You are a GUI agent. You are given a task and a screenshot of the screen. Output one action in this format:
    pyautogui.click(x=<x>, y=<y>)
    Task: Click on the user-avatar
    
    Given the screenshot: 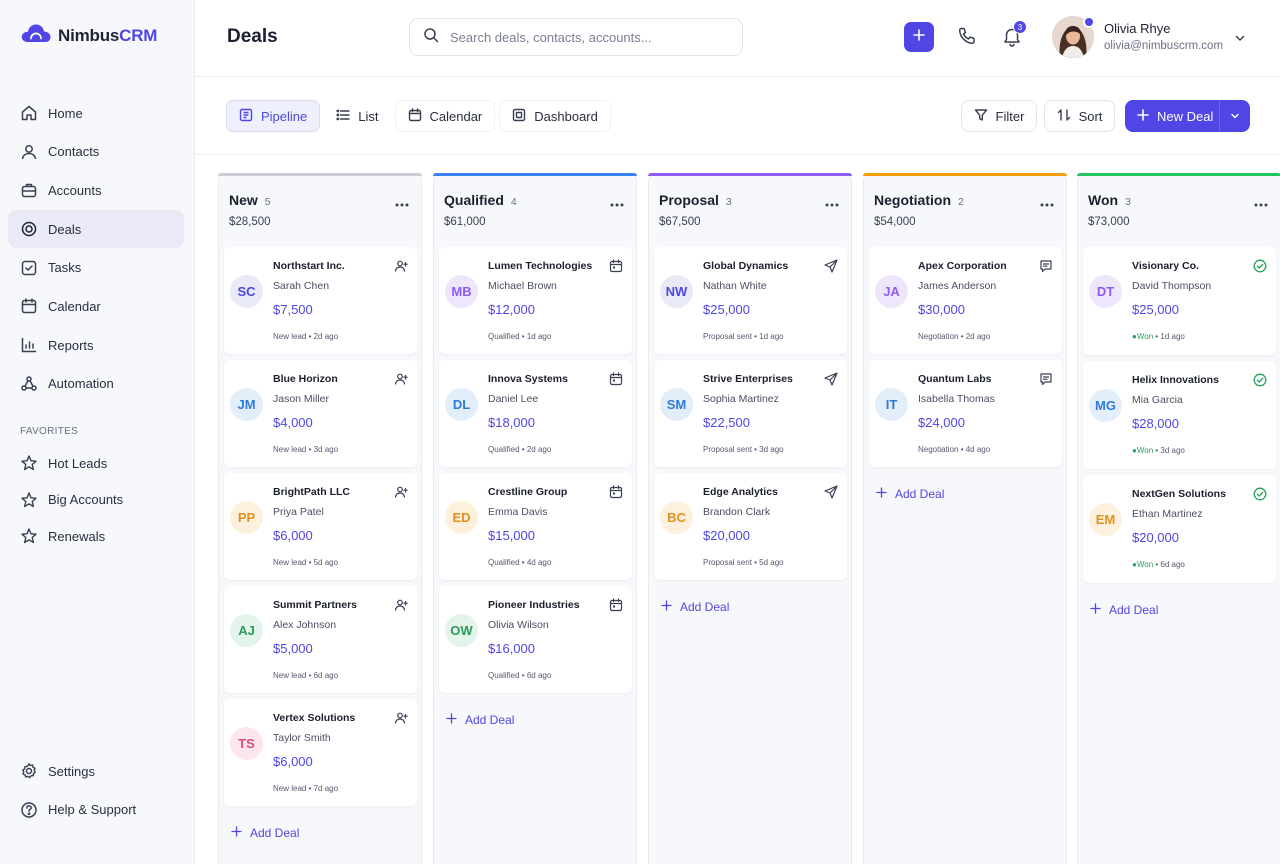 What is the action you would take?
    pyautogui.click(x=1073, y=37)
    